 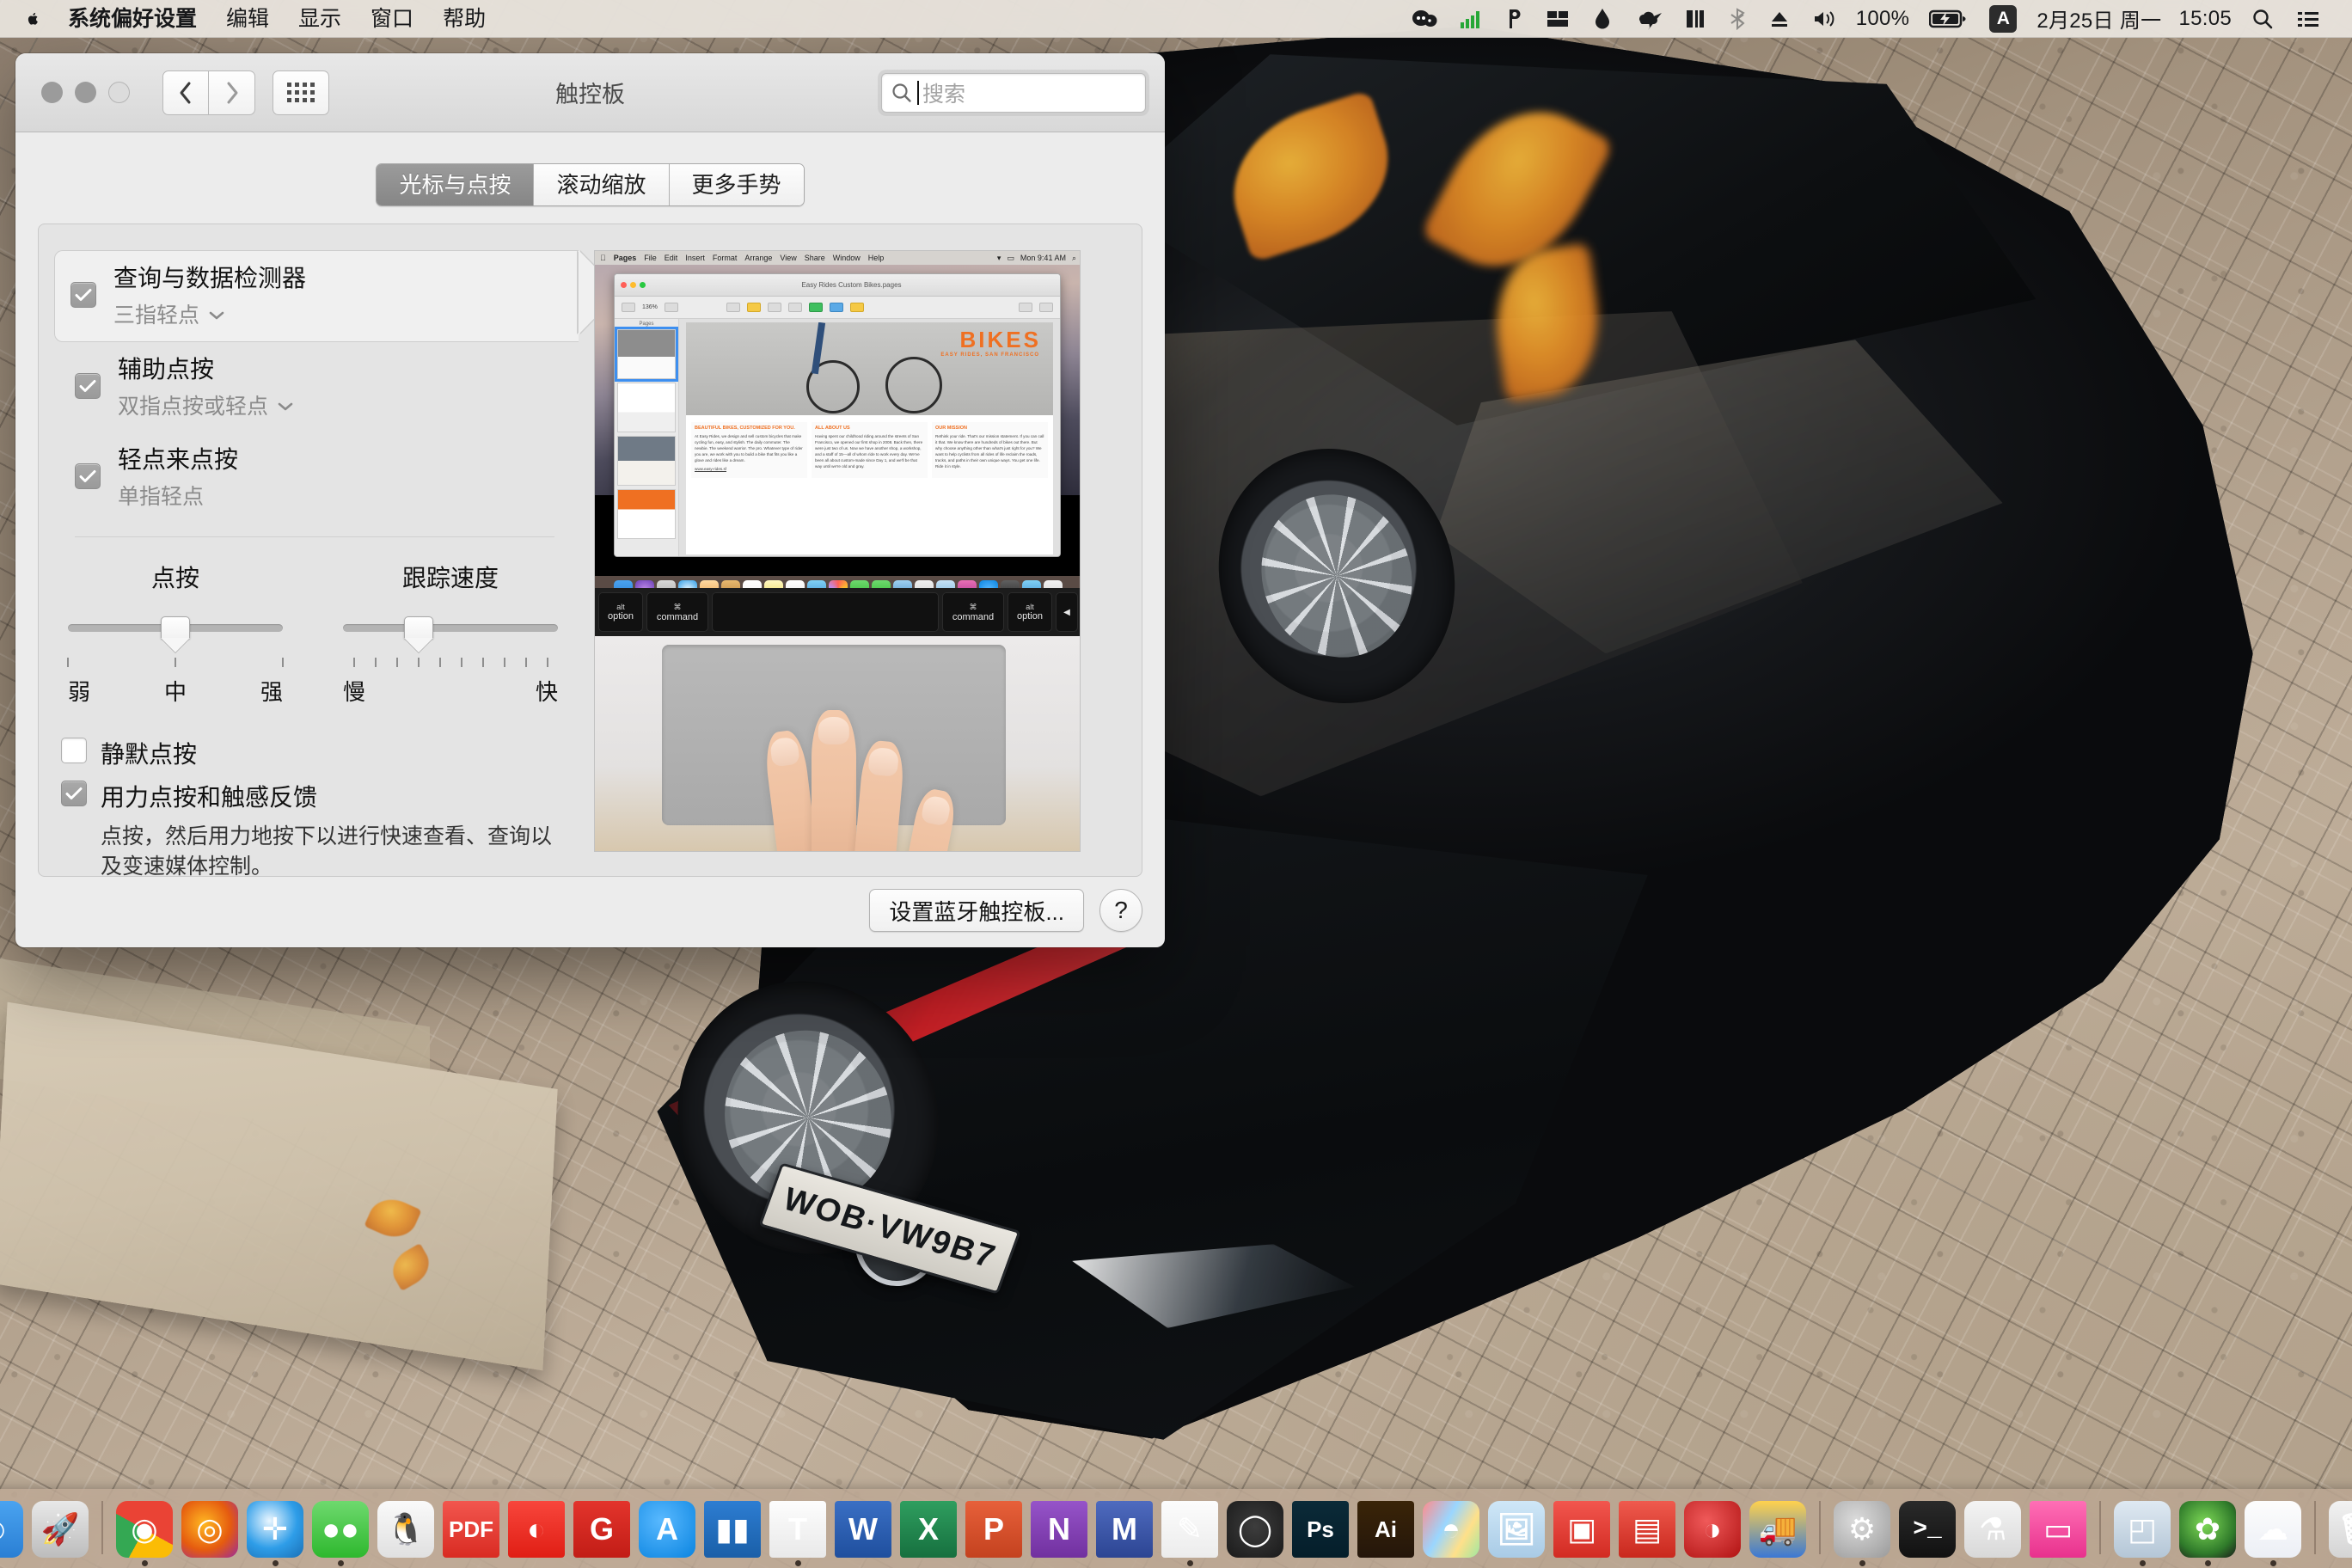 I want to click on microsoft-excel-icon: X, so click(x=928, y=1529).